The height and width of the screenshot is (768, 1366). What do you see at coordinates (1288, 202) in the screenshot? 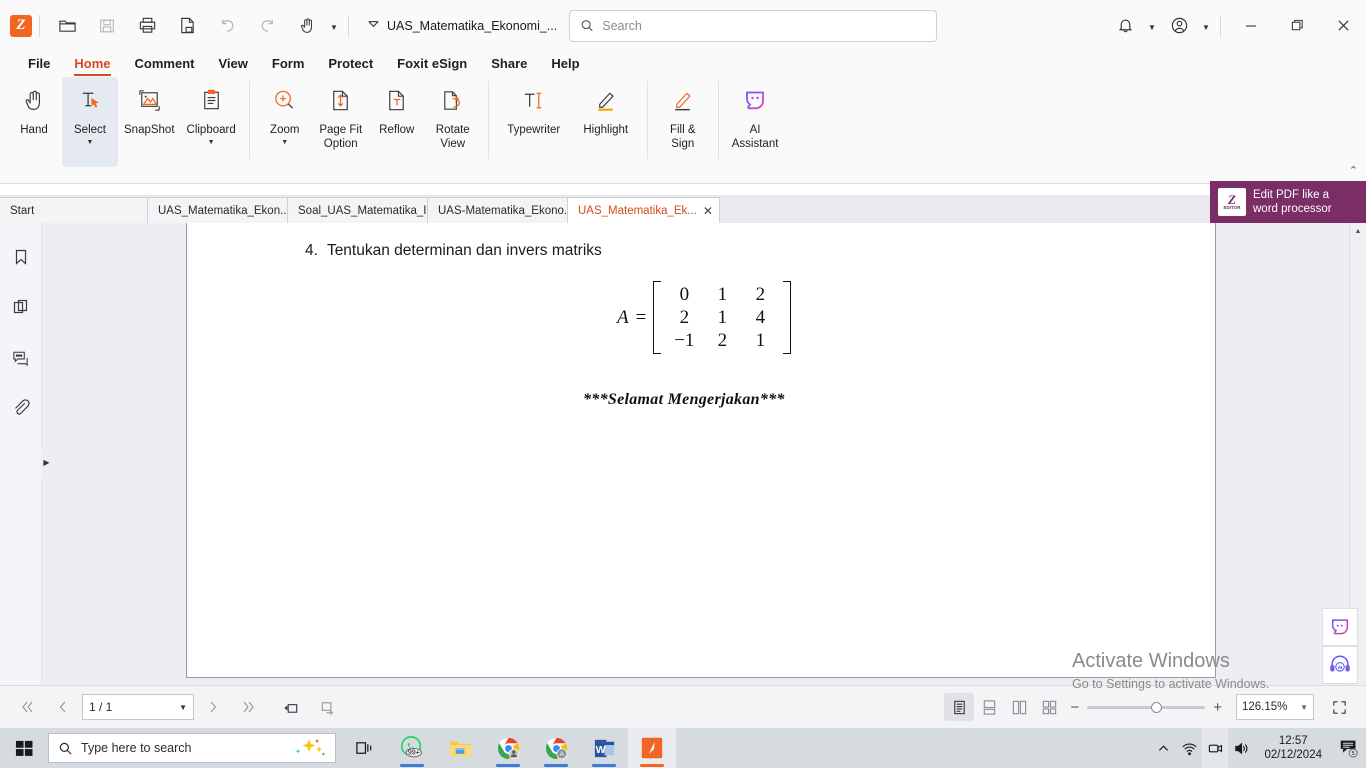
I see `edit-pdf-promo-banner: Z EDITOR Edit PDF like a word processor` at bounding box center [1288, 202].